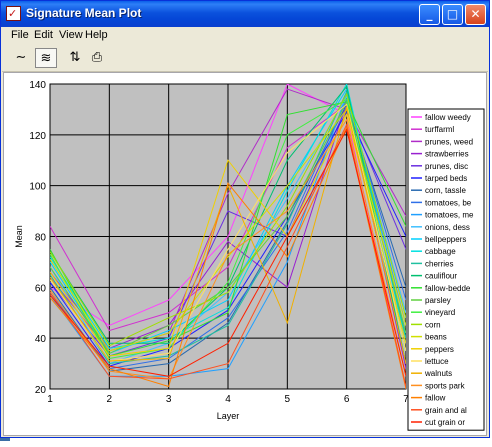 The width and height of the screenshot is (492, 447). I want to click on minimize-icon: _, so click(429, 14).